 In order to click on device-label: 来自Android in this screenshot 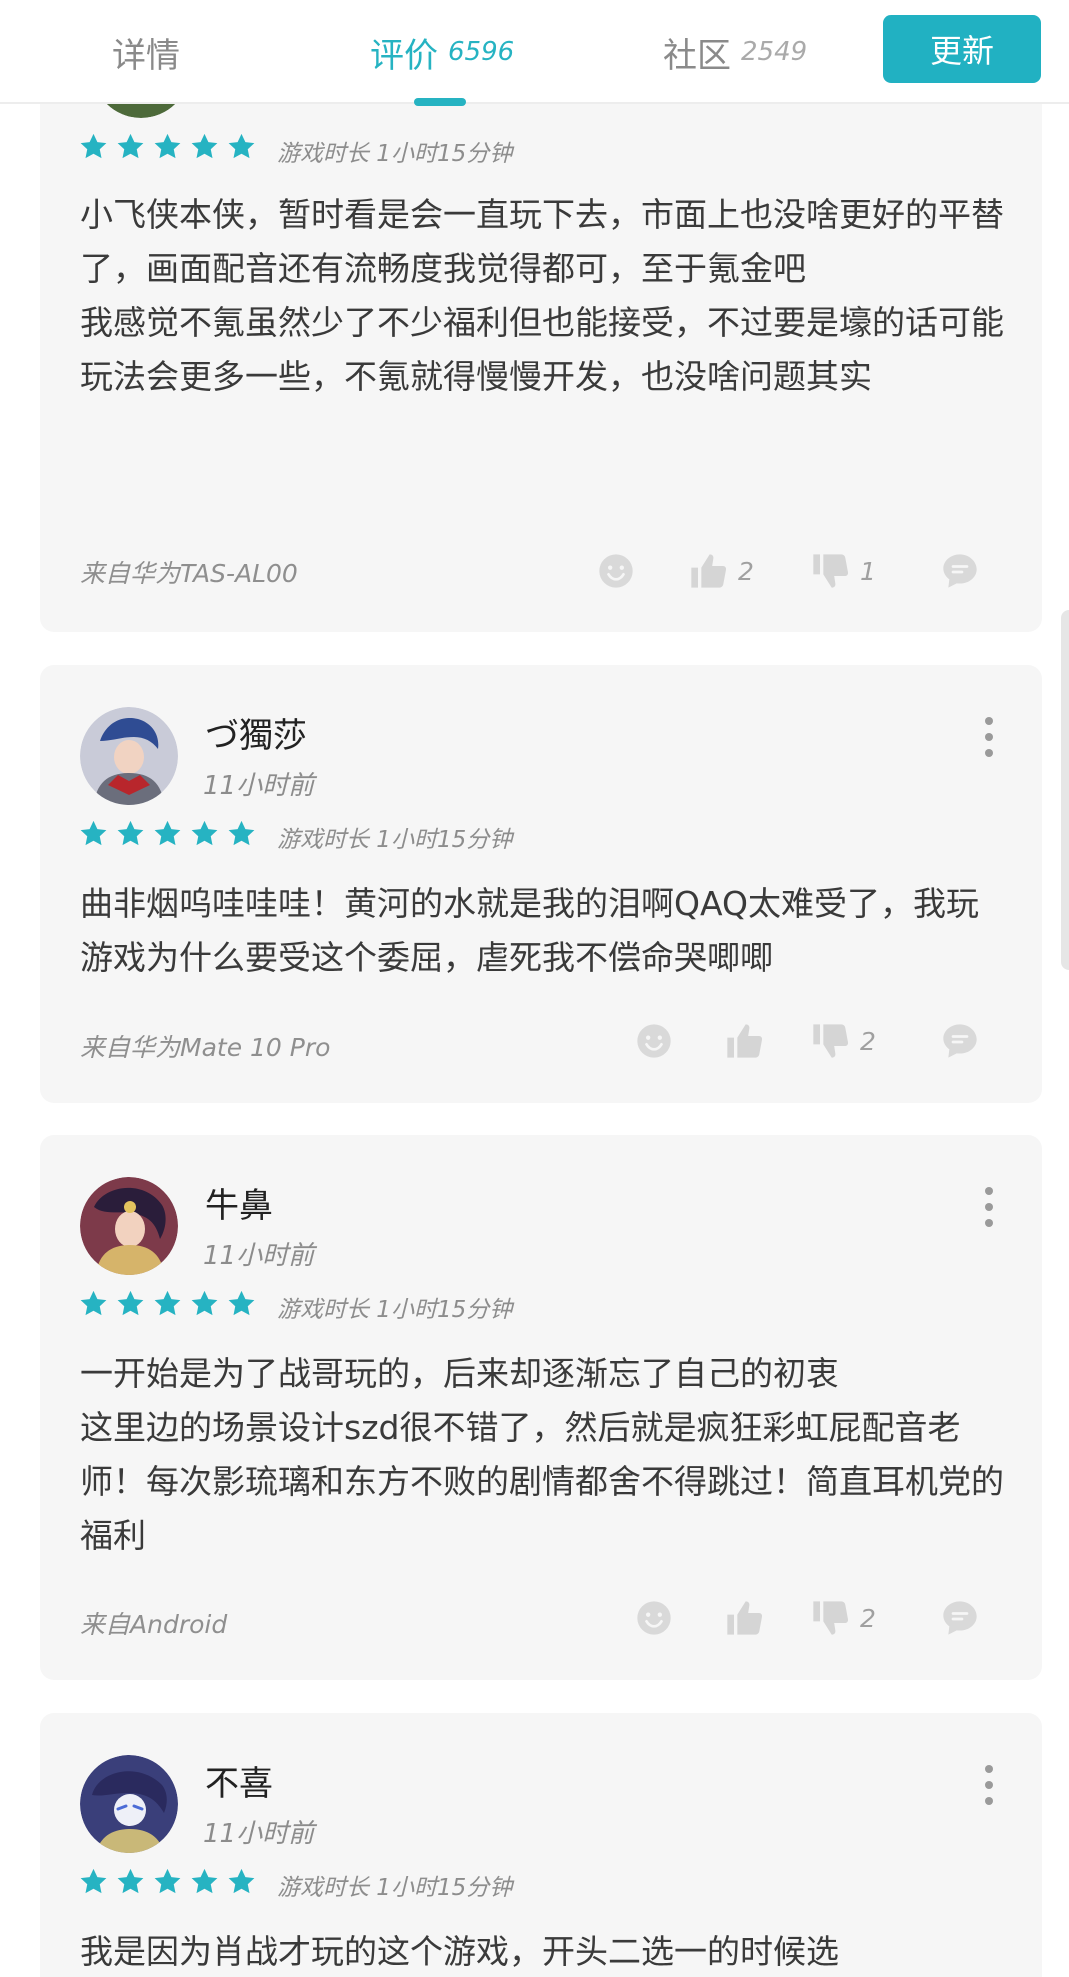, I will do `click(154, 1624)`.